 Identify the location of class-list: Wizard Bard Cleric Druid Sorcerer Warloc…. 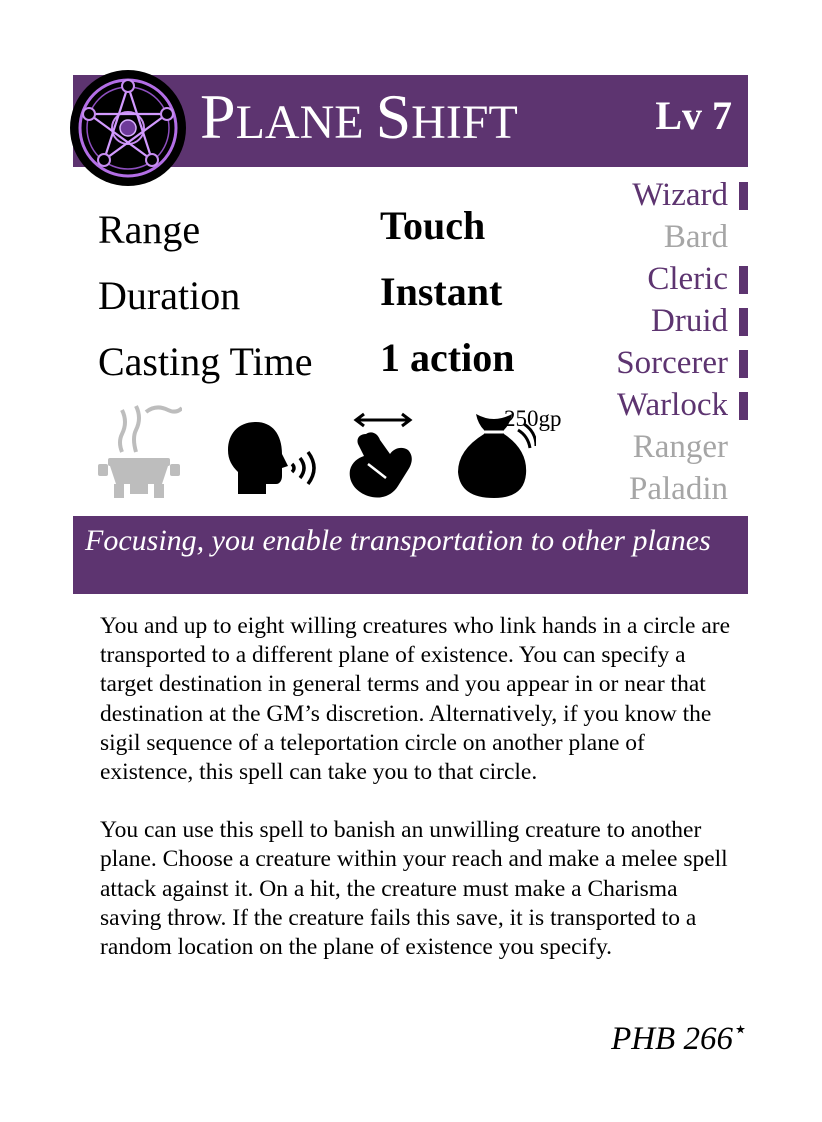
(638, 342).